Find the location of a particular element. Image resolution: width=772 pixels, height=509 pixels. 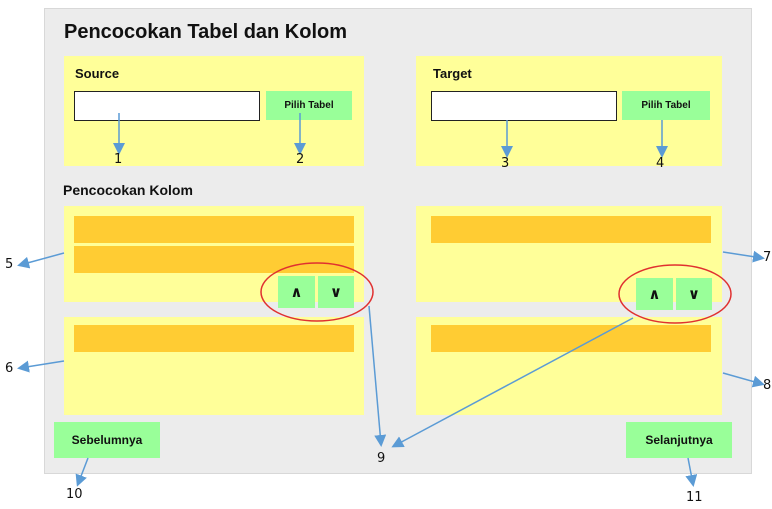

callout-6: 6 is located at coordinates (9, 368).